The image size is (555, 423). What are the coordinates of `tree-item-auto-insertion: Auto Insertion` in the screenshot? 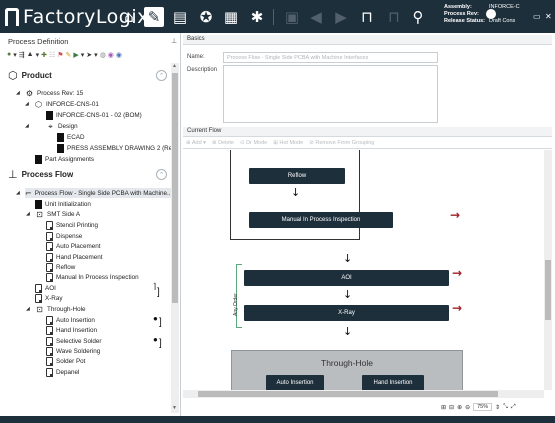 It's located at (70, 320).